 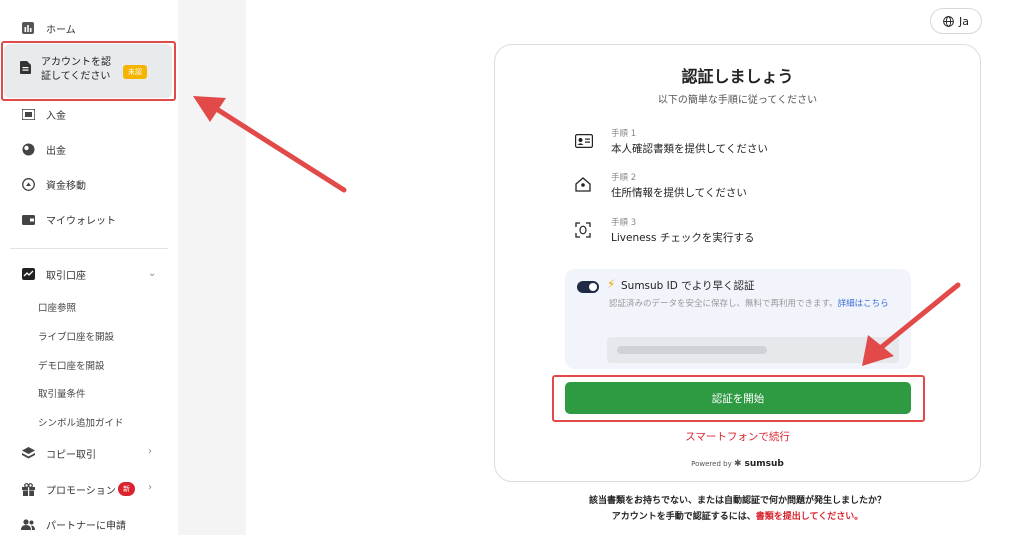 I want to click on sumsub-title: Sumsub ID でより早く認証, so click(x=688, y=286).